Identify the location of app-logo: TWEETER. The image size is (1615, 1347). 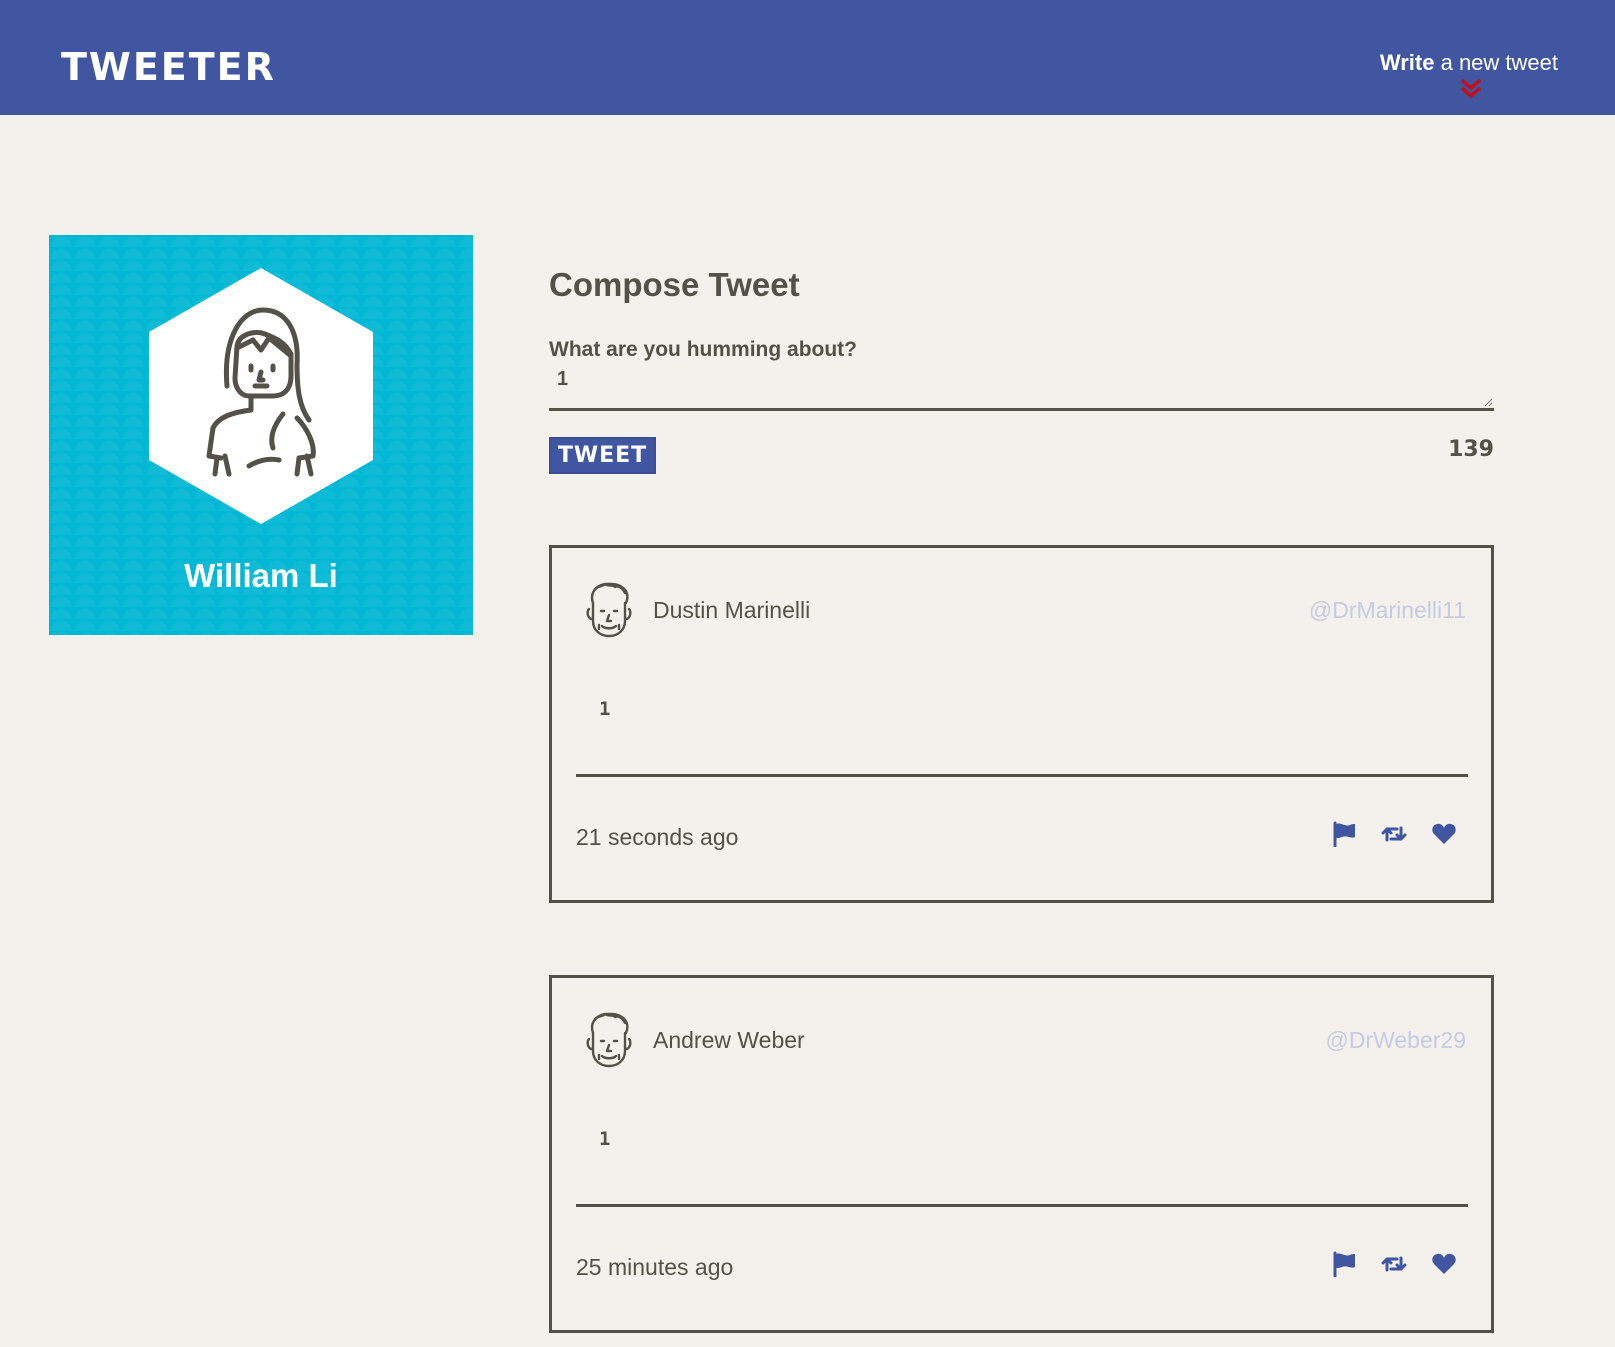
(168, 67).